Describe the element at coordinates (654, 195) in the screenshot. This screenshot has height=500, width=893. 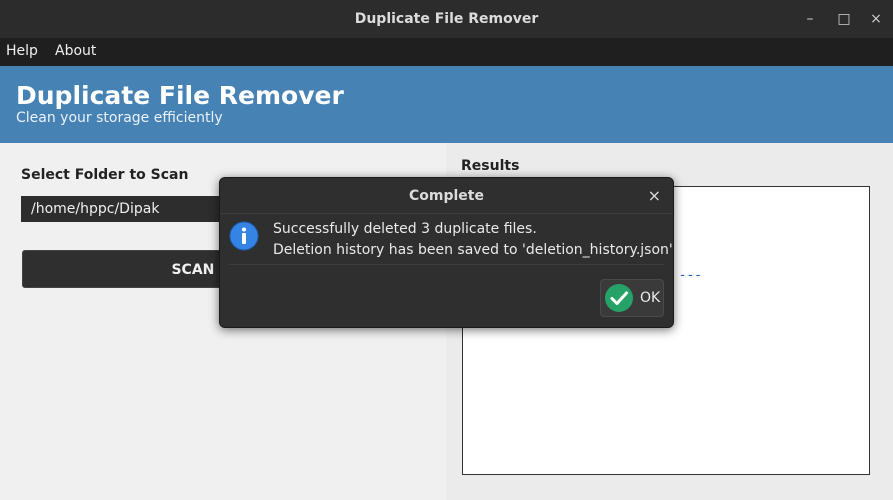
I see `dialog-close-icon: ×` at that location.